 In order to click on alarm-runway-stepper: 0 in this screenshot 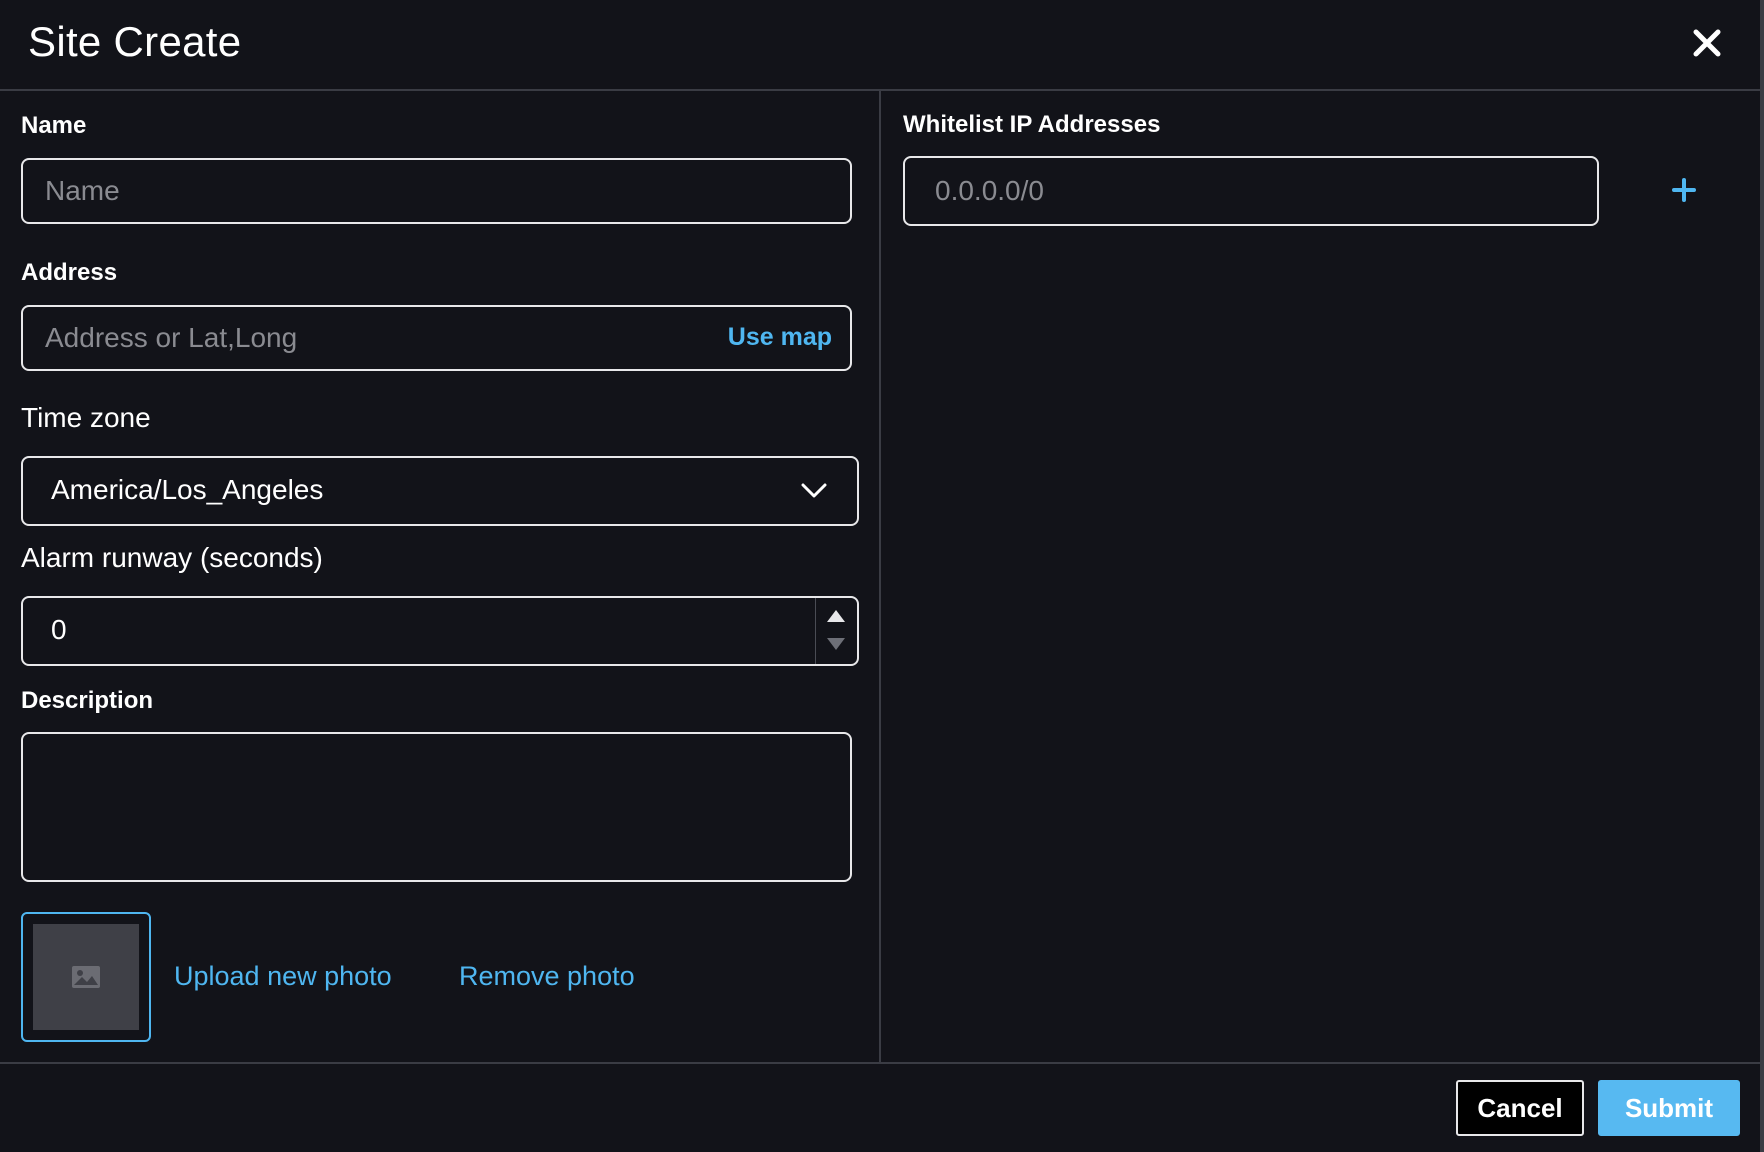, I will do `click(440, 631)`.